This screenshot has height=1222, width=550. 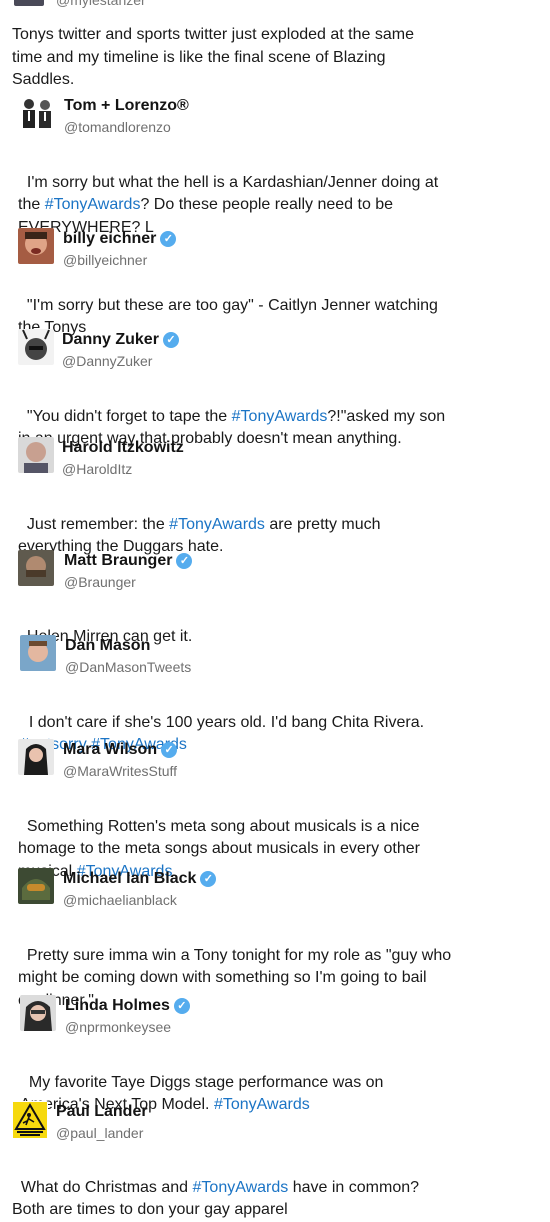 I want to click on display-name: Danny Zuker ✓, so click(x=120, y=340).